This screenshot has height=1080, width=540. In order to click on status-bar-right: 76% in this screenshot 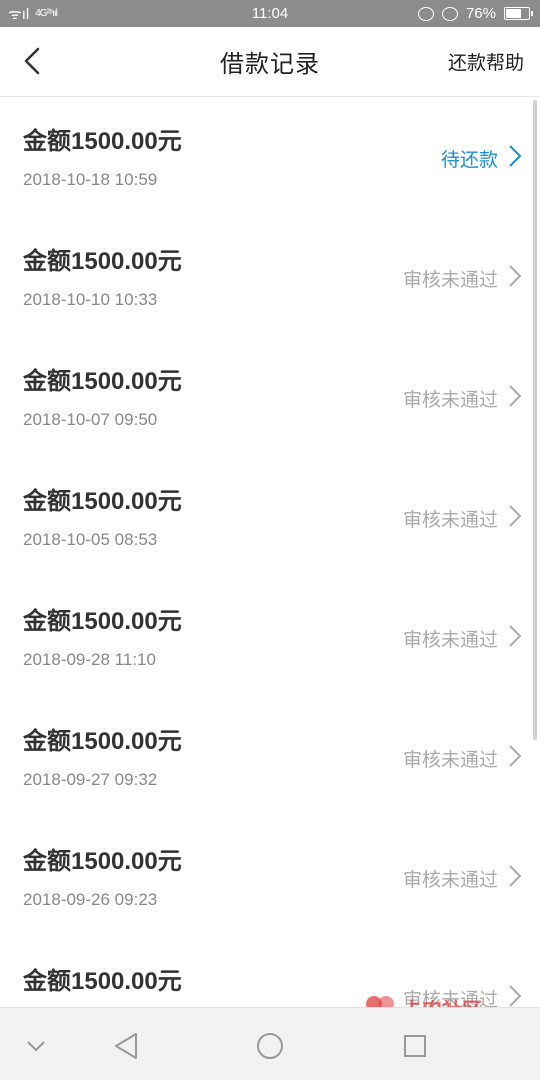, I will do `click(478, 13)`.